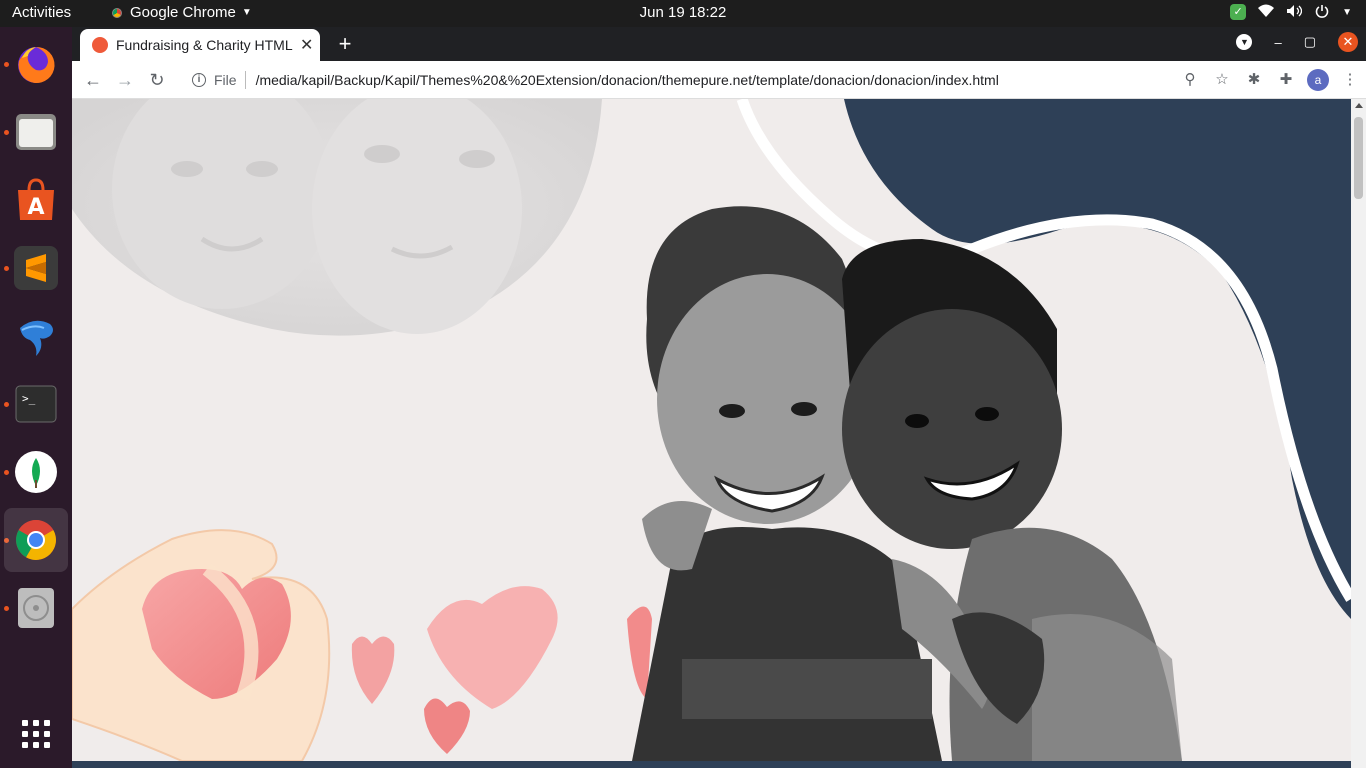  I want to click on faded-photo-circle, so click(337, 217).